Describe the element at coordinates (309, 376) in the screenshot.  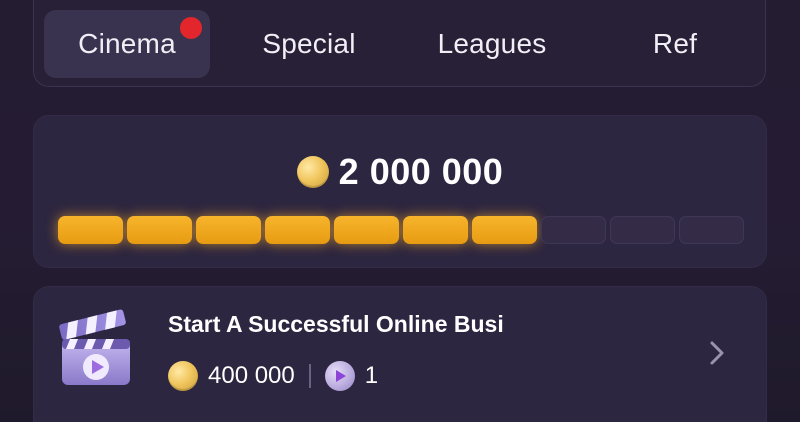
I see `reward-divider` at that location.